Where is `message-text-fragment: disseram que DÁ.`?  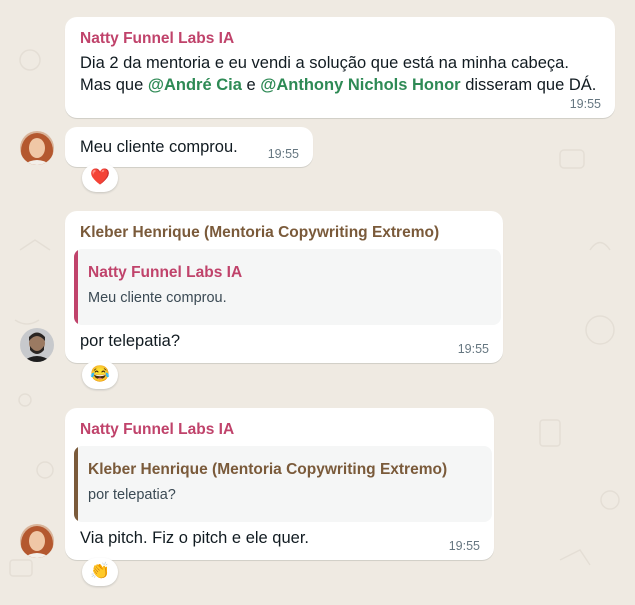
message-text-fragment: disseram que DÁ. is located at coordinates (528, 85).